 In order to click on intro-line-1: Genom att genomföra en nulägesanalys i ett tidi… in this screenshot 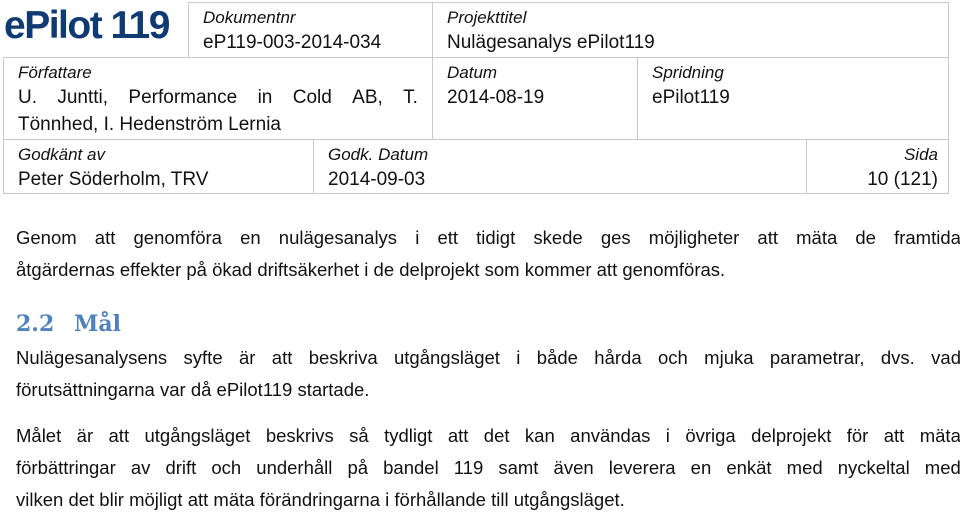, I will do `click(488, 238)`.